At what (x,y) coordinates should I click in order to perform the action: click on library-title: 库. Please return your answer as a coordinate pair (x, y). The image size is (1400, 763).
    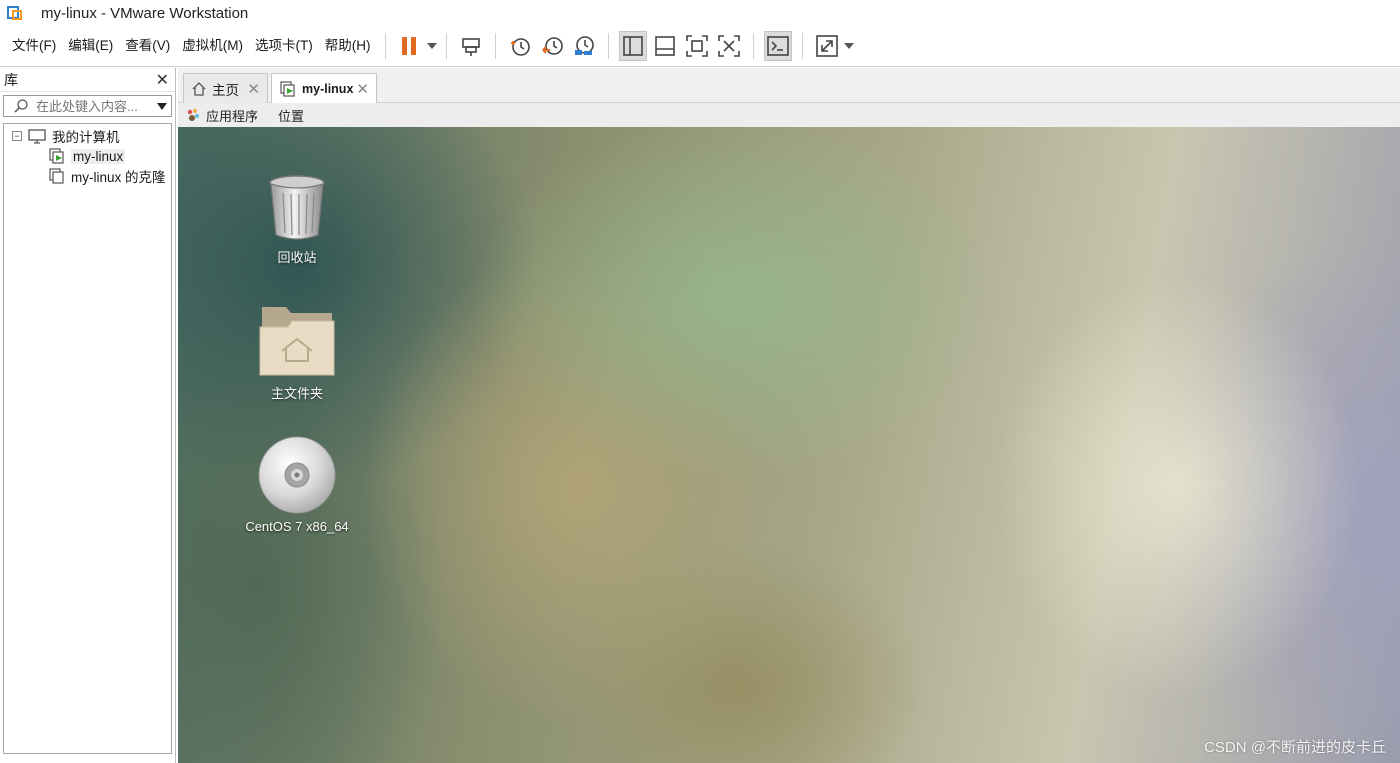
    Looking at the image, I should click on (11, 79).